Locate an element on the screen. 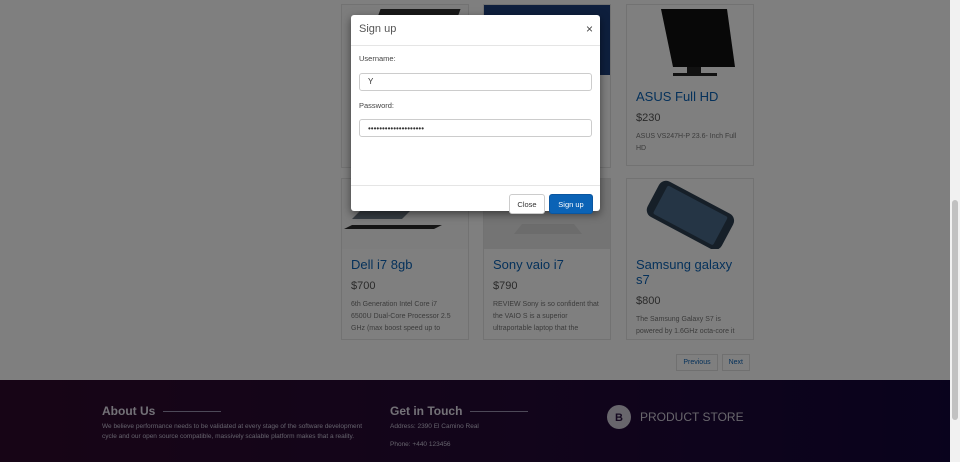 The image size is (960, 462). close-icon: × is located at coordinates (589, 29).